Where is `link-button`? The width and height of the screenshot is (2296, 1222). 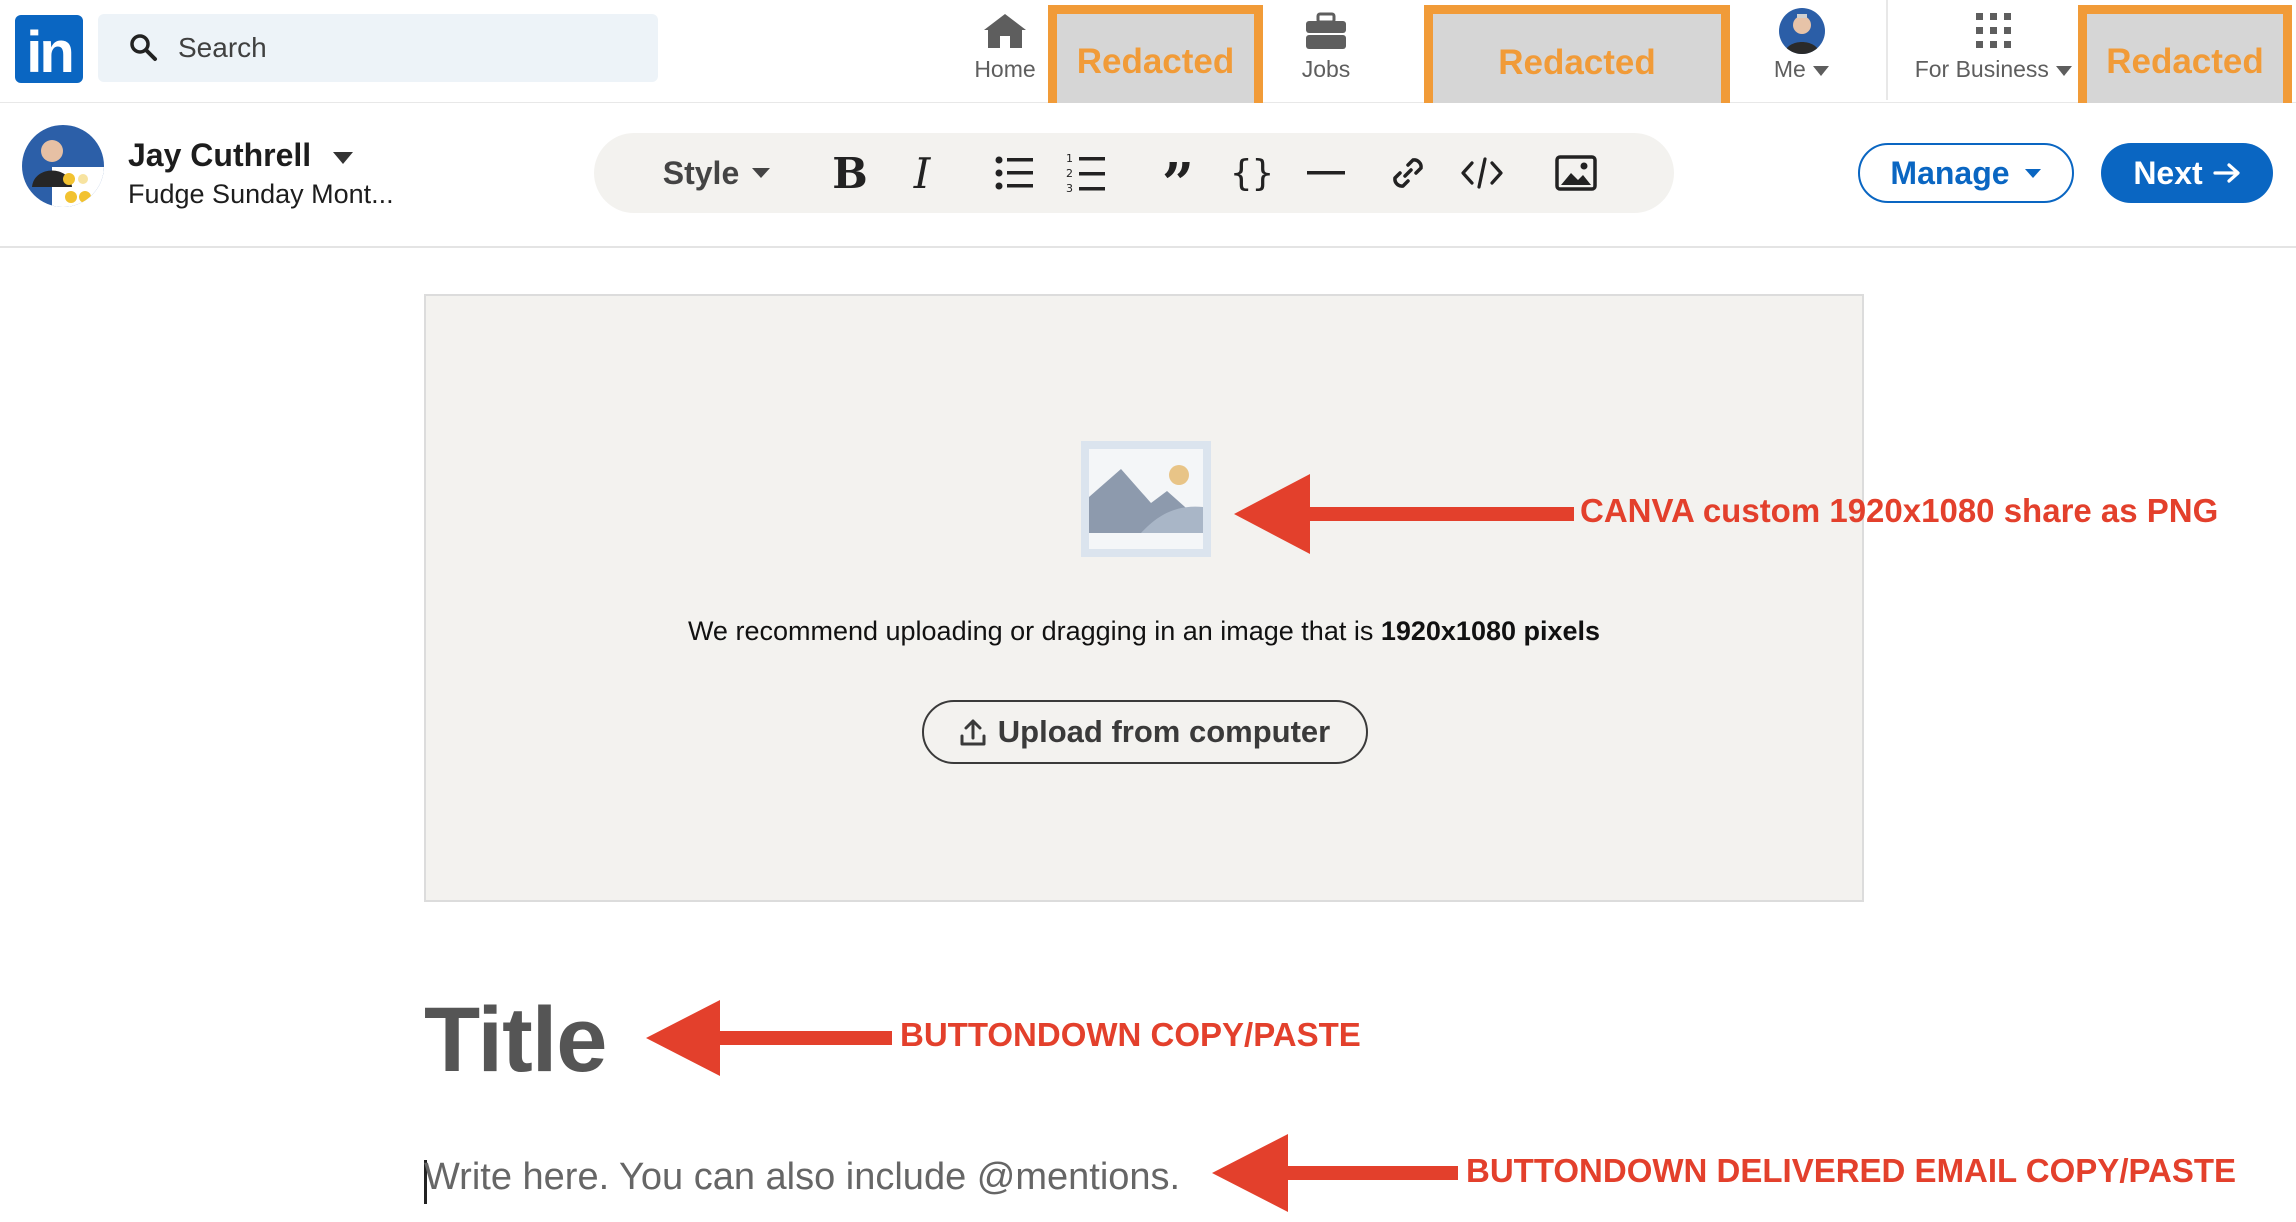
link-button is located at coordinates (1408, 173).